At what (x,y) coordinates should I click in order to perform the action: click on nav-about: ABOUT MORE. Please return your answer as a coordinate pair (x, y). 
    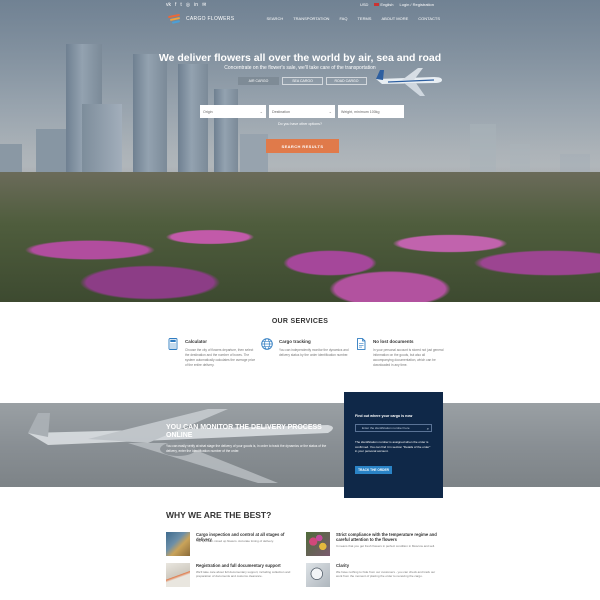
    Looking at the image, I should click on (394, 18).